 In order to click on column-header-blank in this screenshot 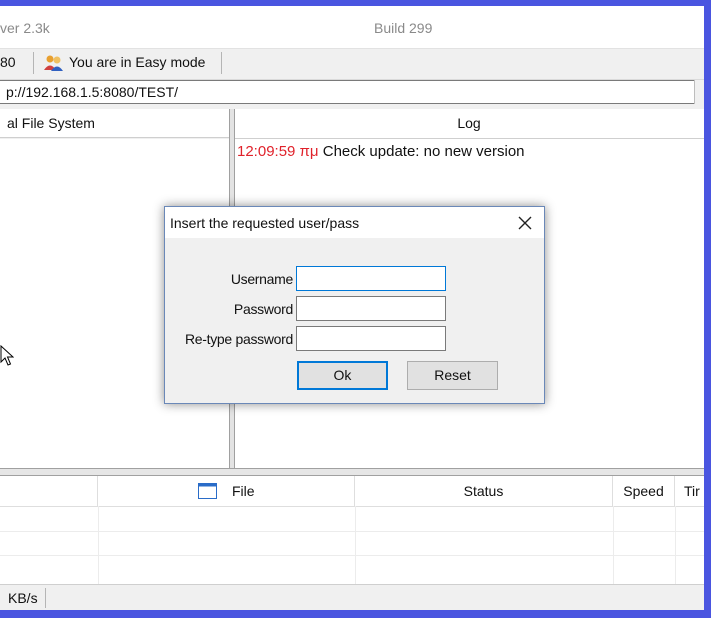, I will do `click(49, 491)`.